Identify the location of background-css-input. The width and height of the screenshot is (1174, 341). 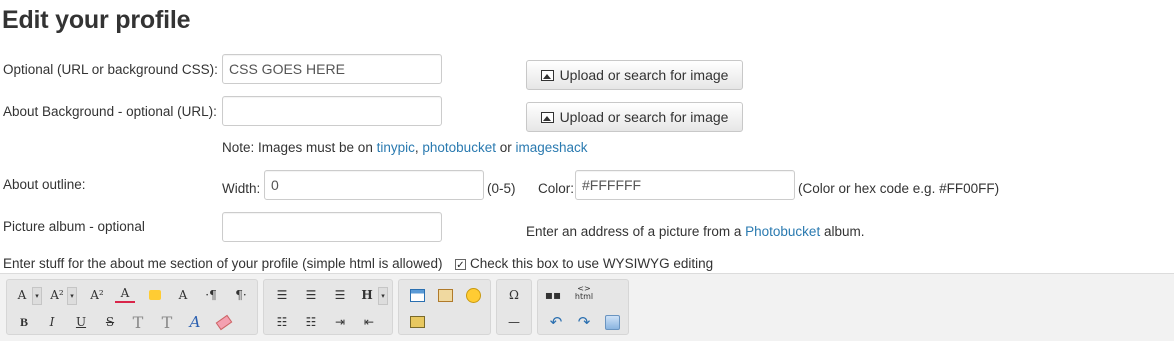
(332, 69).